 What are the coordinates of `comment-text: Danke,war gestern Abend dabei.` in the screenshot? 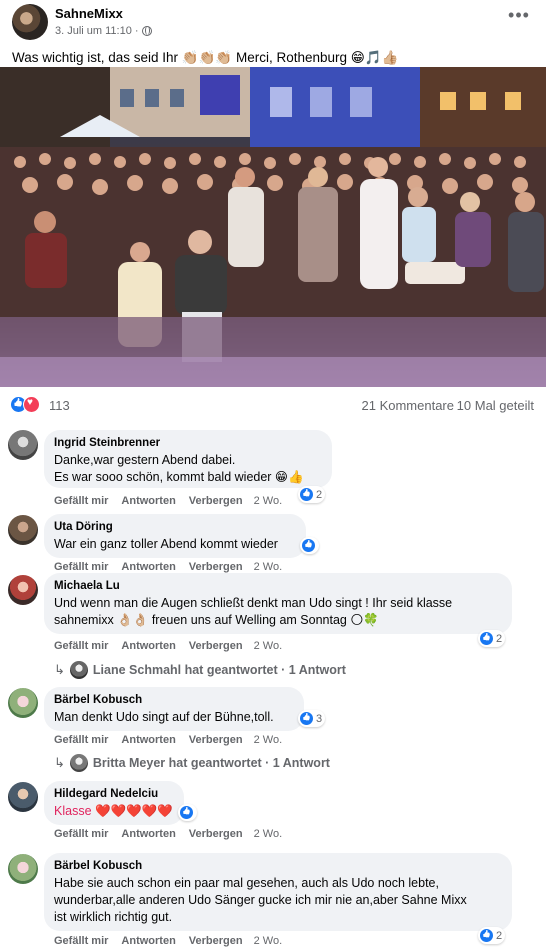 It's located at (145, 460).